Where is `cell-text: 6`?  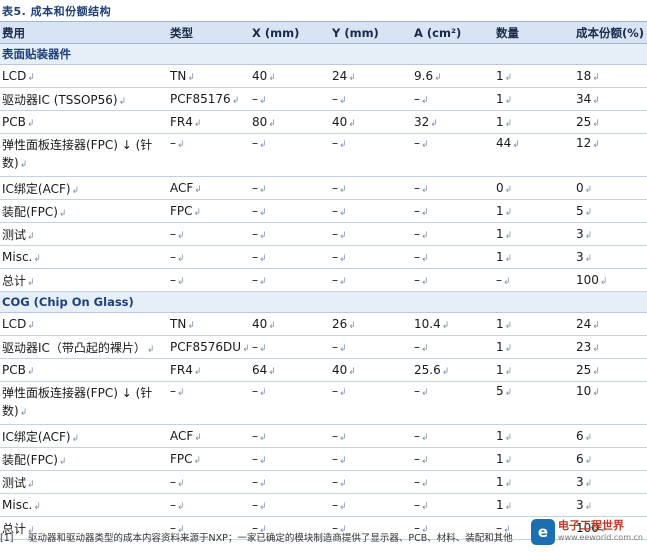
cell-text: 6 is located at coordinates (580, 436).